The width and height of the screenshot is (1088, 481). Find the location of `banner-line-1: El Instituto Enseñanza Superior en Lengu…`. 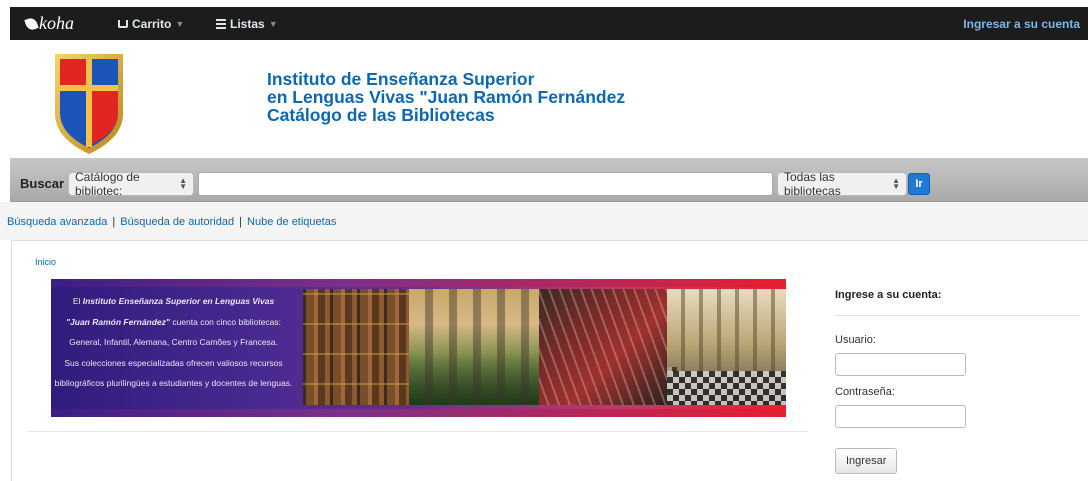

banner-line-1: El Instituto Enseñanza Superior en Lengu… is located at coordinates (173, 301).